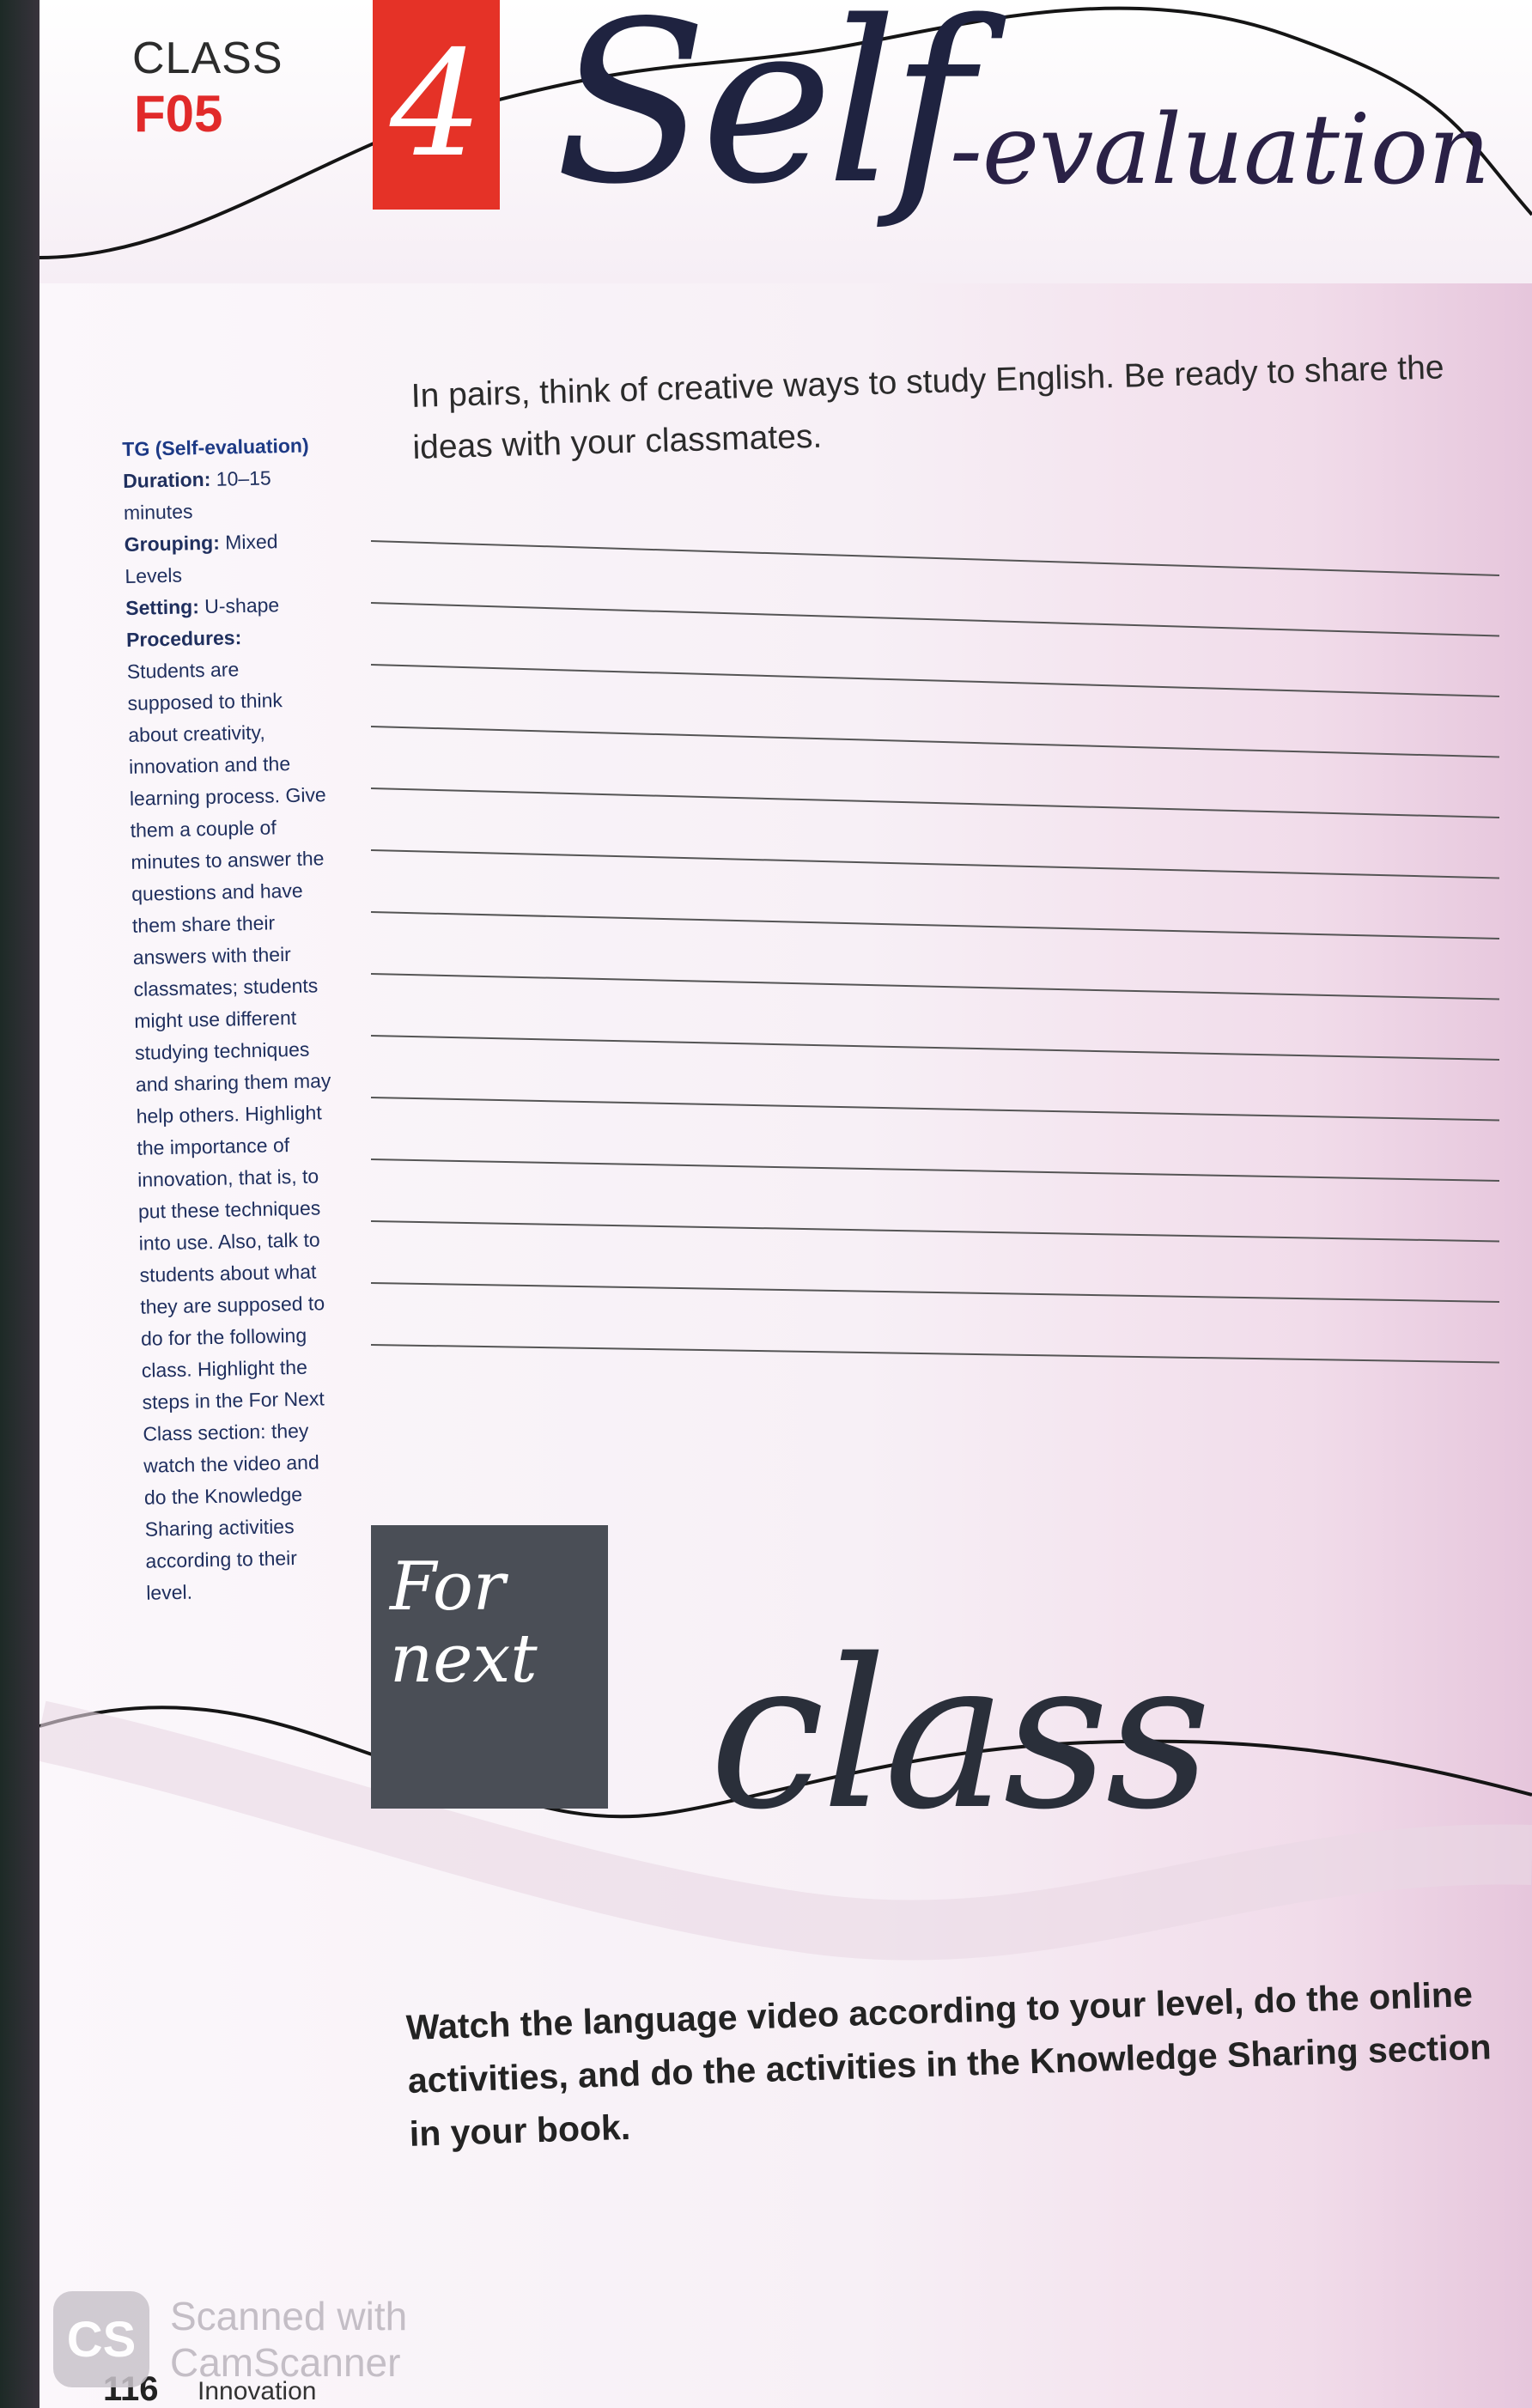  What do you see at coordinates (960, 1734) in the screenshot?
I see `class-title: class` at bounding box center [960, 1734].